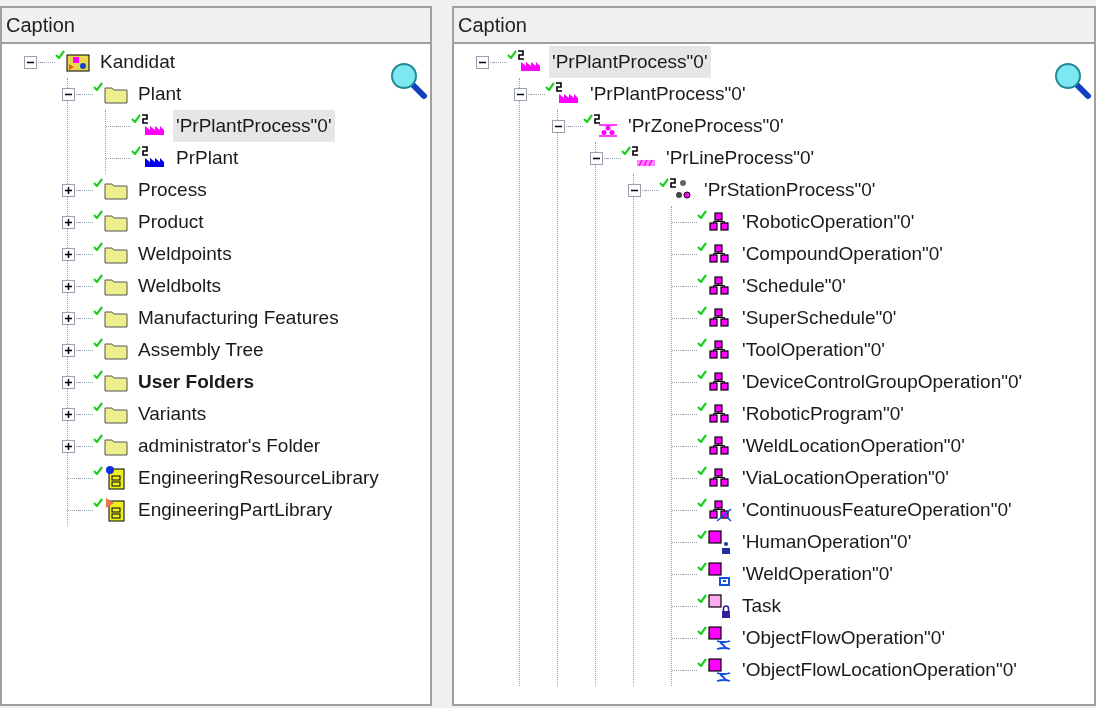 This screenshot has width=1096, height=708. Describe the element at coordinates (844, 638) in the screenshot. I see `tree-item: 'ObjectFlowOperation"0'` at that location.